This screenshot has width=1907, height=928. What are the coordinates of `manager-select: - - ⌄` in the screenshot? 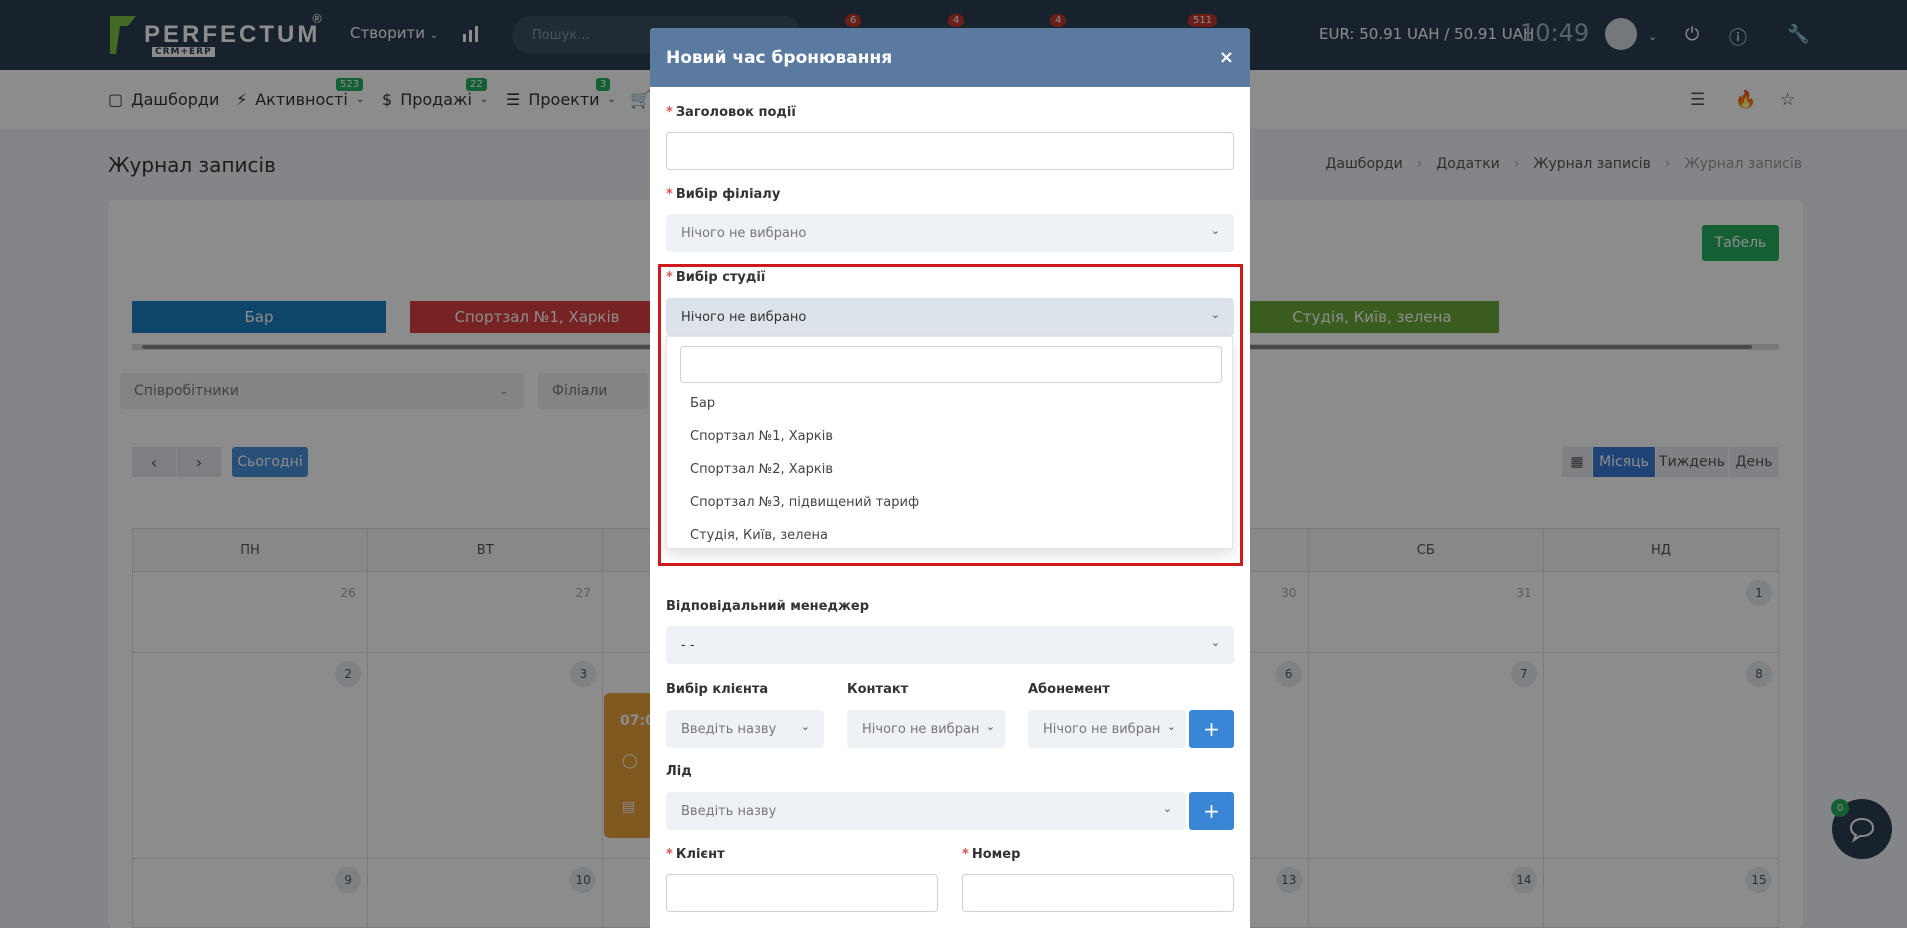 It's located at (950, 645).